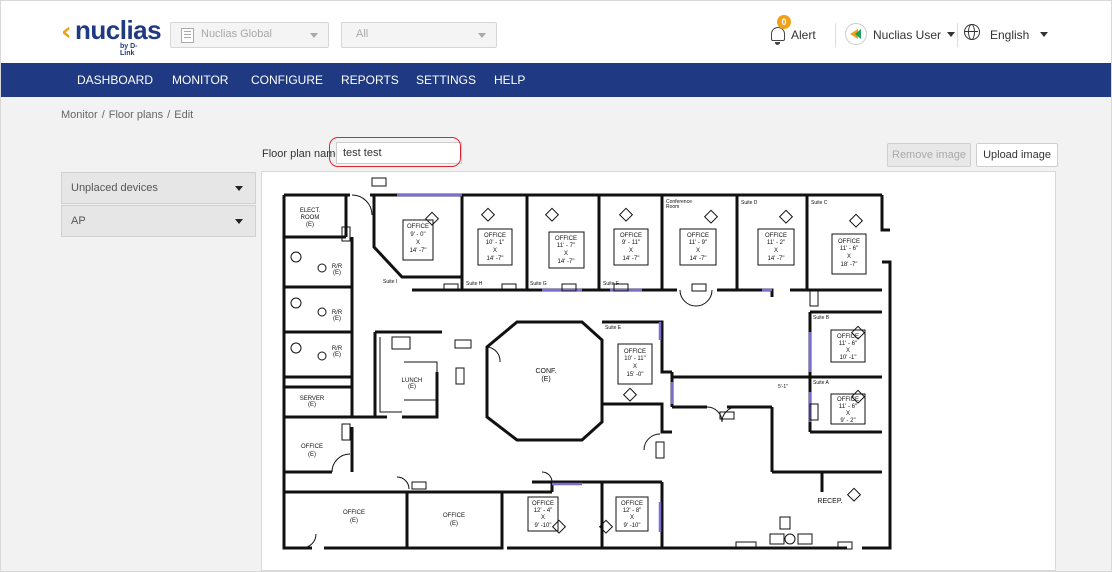  Describe the element at coordinates (158, 221) in the screenshot. I see `ap-dropdown: AP` at that location.